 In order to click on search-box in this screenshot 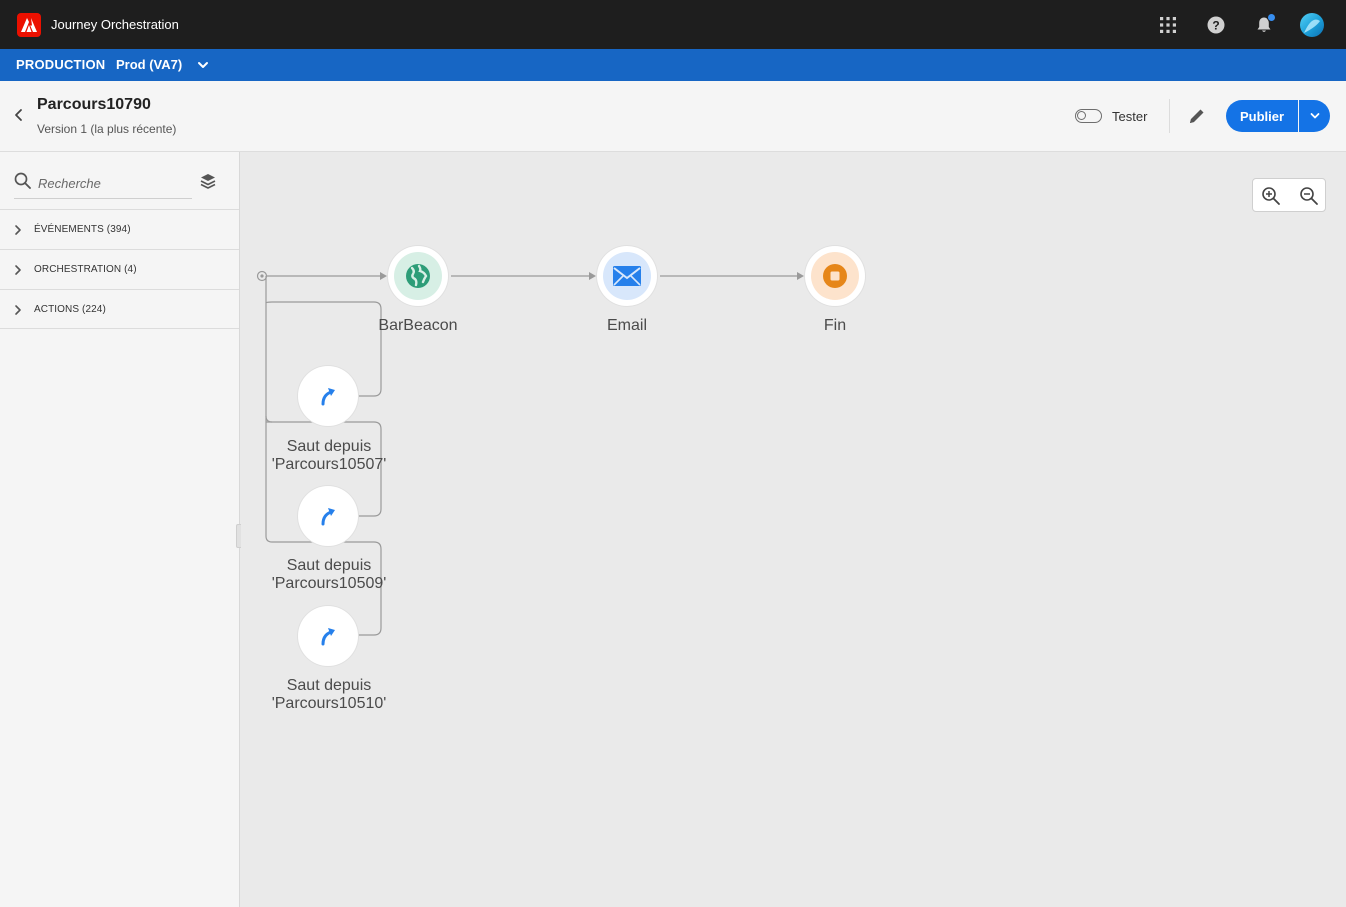, I will do `click(103, 184)`.